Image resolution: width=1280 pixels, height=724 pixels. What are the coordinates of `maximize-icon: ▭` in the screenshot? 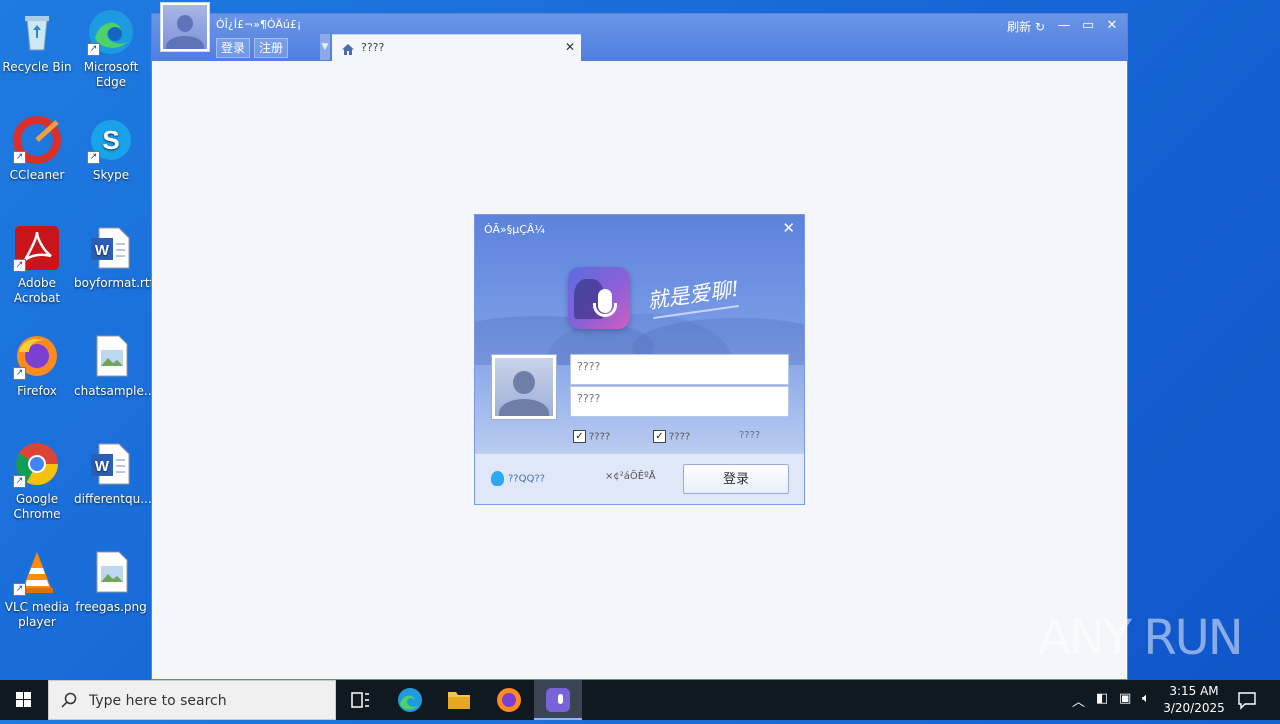 It's located at (1088, 26).